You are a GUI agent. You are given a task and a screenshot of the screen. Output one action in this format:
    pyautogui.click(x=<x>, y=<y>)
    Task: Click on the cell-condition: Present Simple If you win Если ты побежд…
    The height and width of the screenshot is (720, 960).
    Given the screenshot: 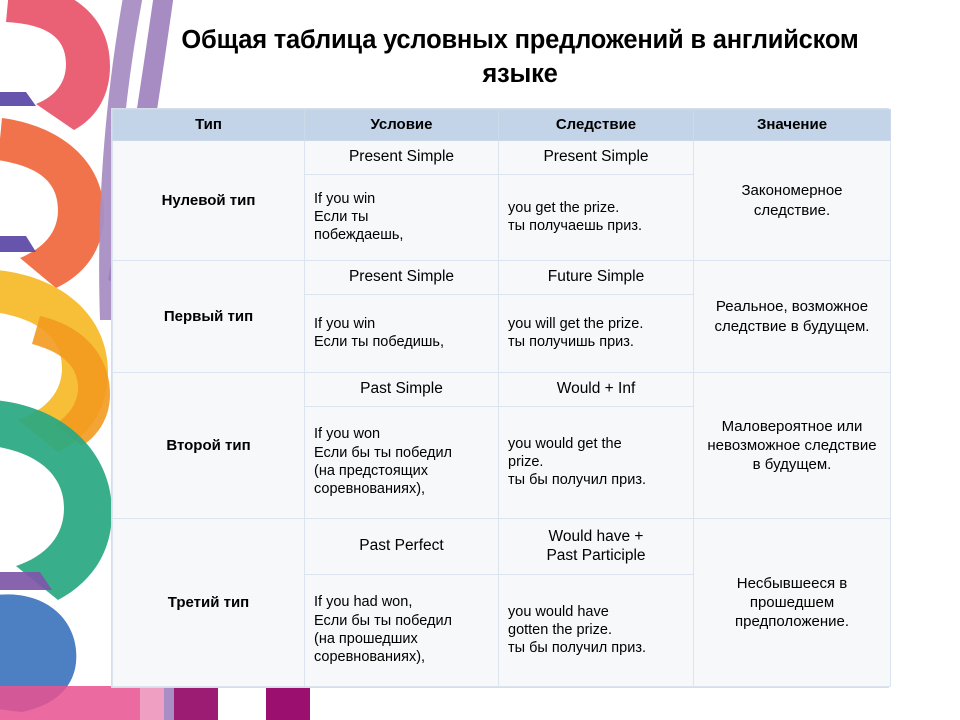 What is the action you would take?
    pyautogui.click(x=401, y=200)
    